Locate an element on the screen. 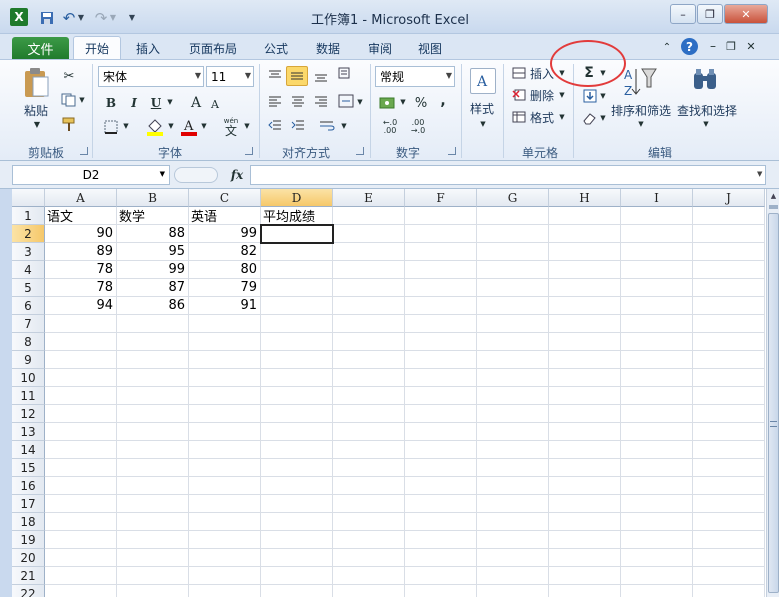 This screenshot has width=779, height=597. formula-bar-resize-icon is located at coordinates (196, 175).